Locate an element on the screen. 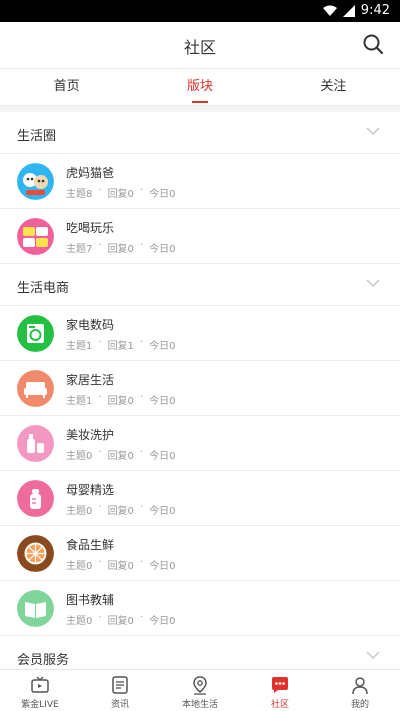 This screenshot has width=400, height=711. forum-name: 吃喝玩乐 is located at coordinates (90, 228).